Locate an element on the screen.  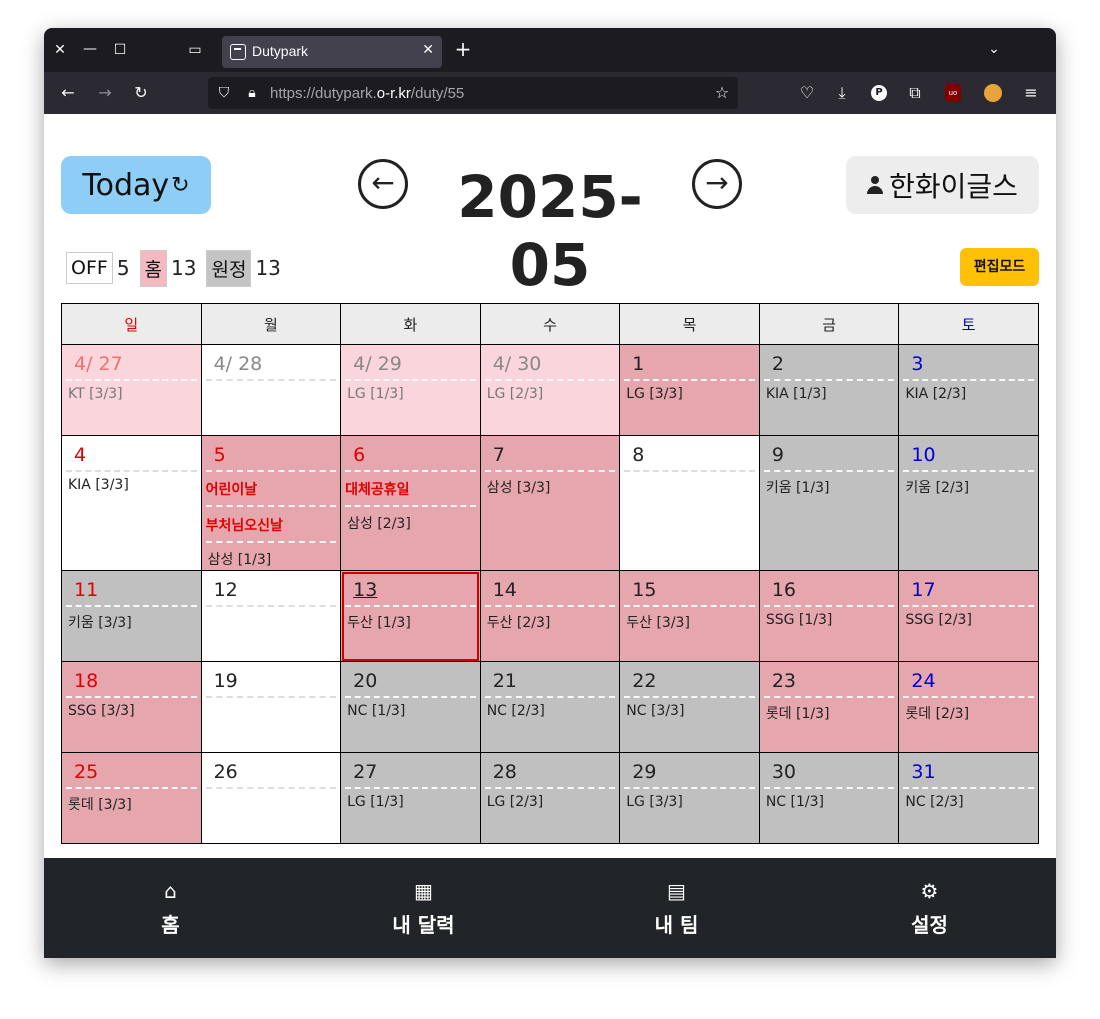
maximize-icon: ☐ is located at coordinates (120, 50).